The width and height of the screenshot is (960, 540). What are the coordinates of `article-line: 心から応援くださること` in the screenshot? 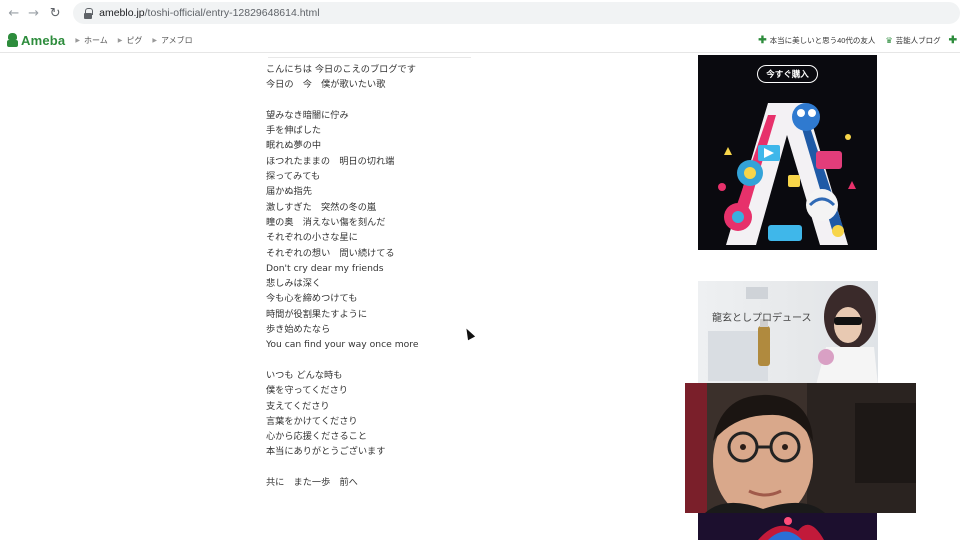 It's located at (317, 437).